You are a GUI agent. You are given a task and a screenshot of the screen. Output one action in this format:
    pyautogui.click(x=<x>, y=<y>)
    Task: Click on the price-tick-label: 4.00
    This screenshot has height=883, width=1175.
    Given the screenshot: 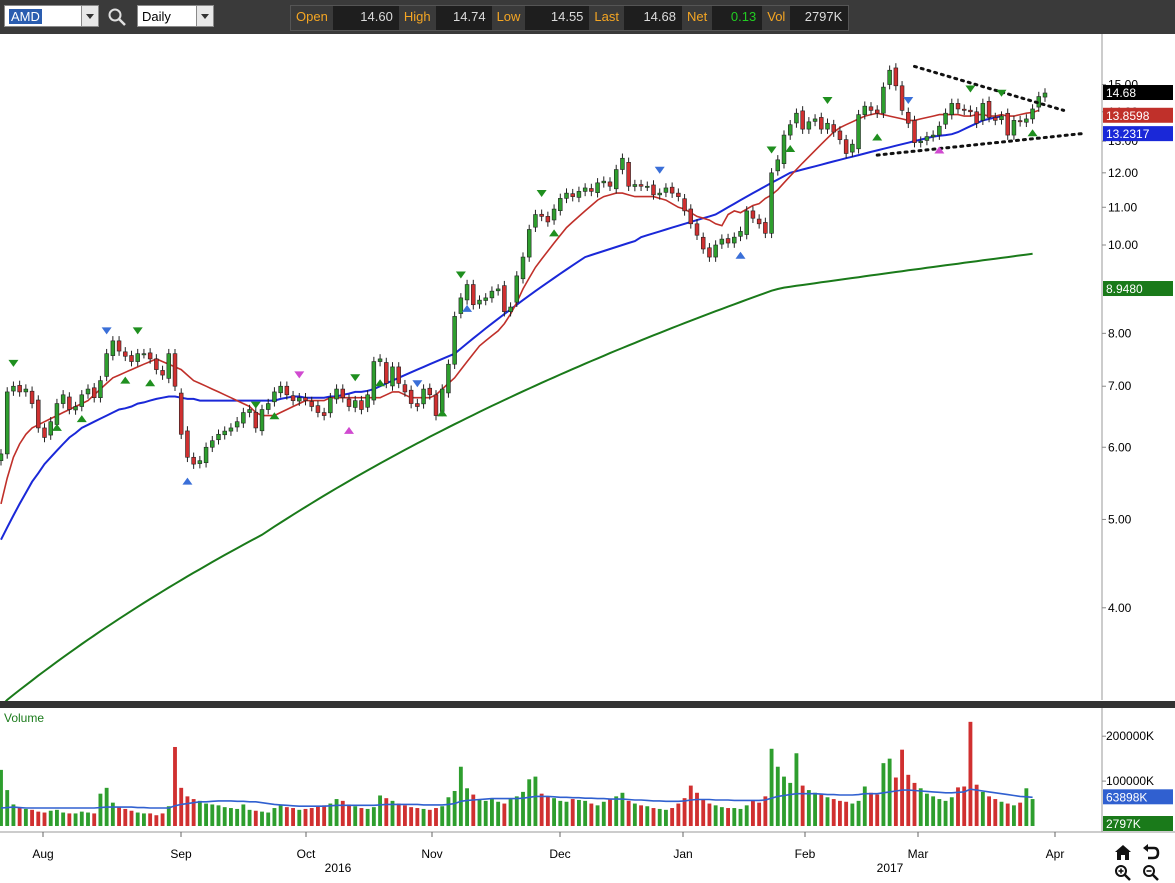 What is the action you would take?
    pyautogui.click(x=1120, y=608)
    